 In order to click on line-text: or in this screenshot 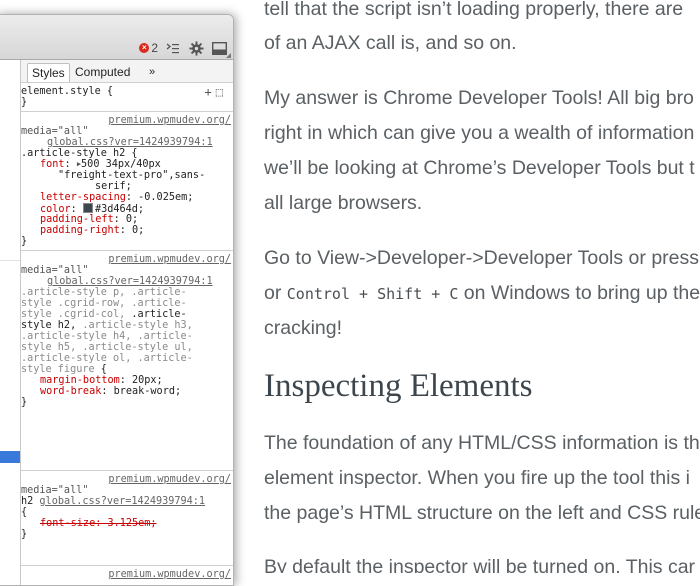, I will do `click(275, 293)`.